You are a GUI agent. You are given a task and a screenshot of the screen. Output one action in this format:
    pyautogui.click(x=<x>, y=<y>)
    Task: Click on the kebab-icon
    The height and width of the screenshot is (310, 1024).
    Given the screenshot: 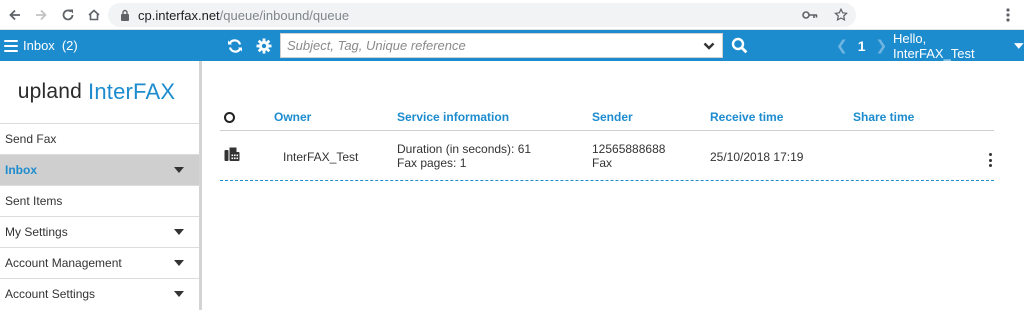 What is the action you would take?
    pyautogui.click(x=990, y=154)
    